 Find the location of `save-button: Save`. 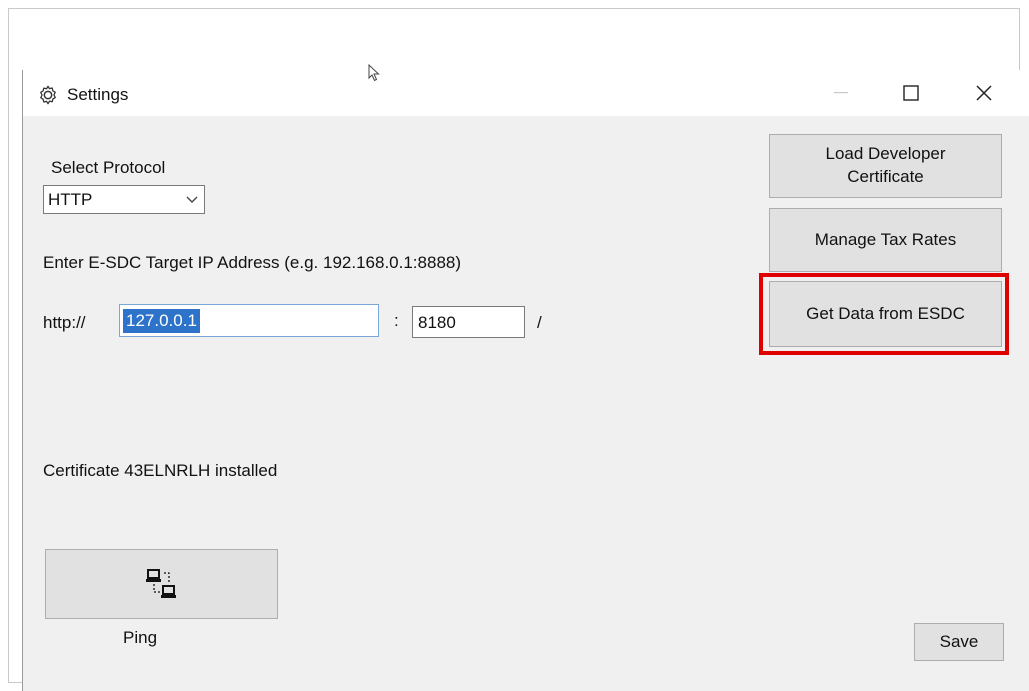

save-button: Save is located at coordinates (959, 642).